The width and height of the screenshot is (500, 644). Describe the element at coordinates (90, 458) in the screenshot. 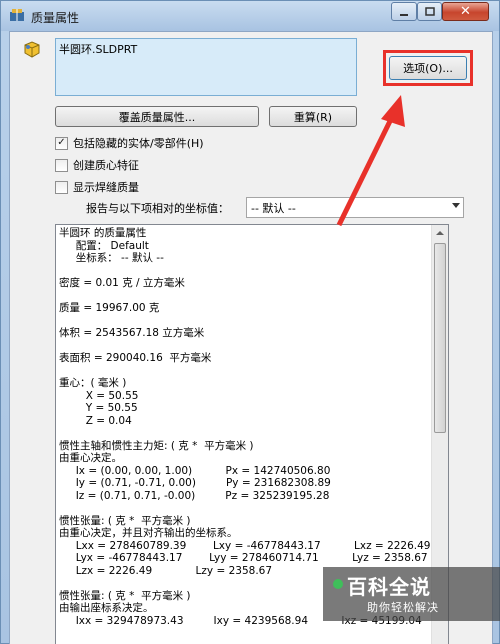

I see `report-line: 由重心决定。` at that location.